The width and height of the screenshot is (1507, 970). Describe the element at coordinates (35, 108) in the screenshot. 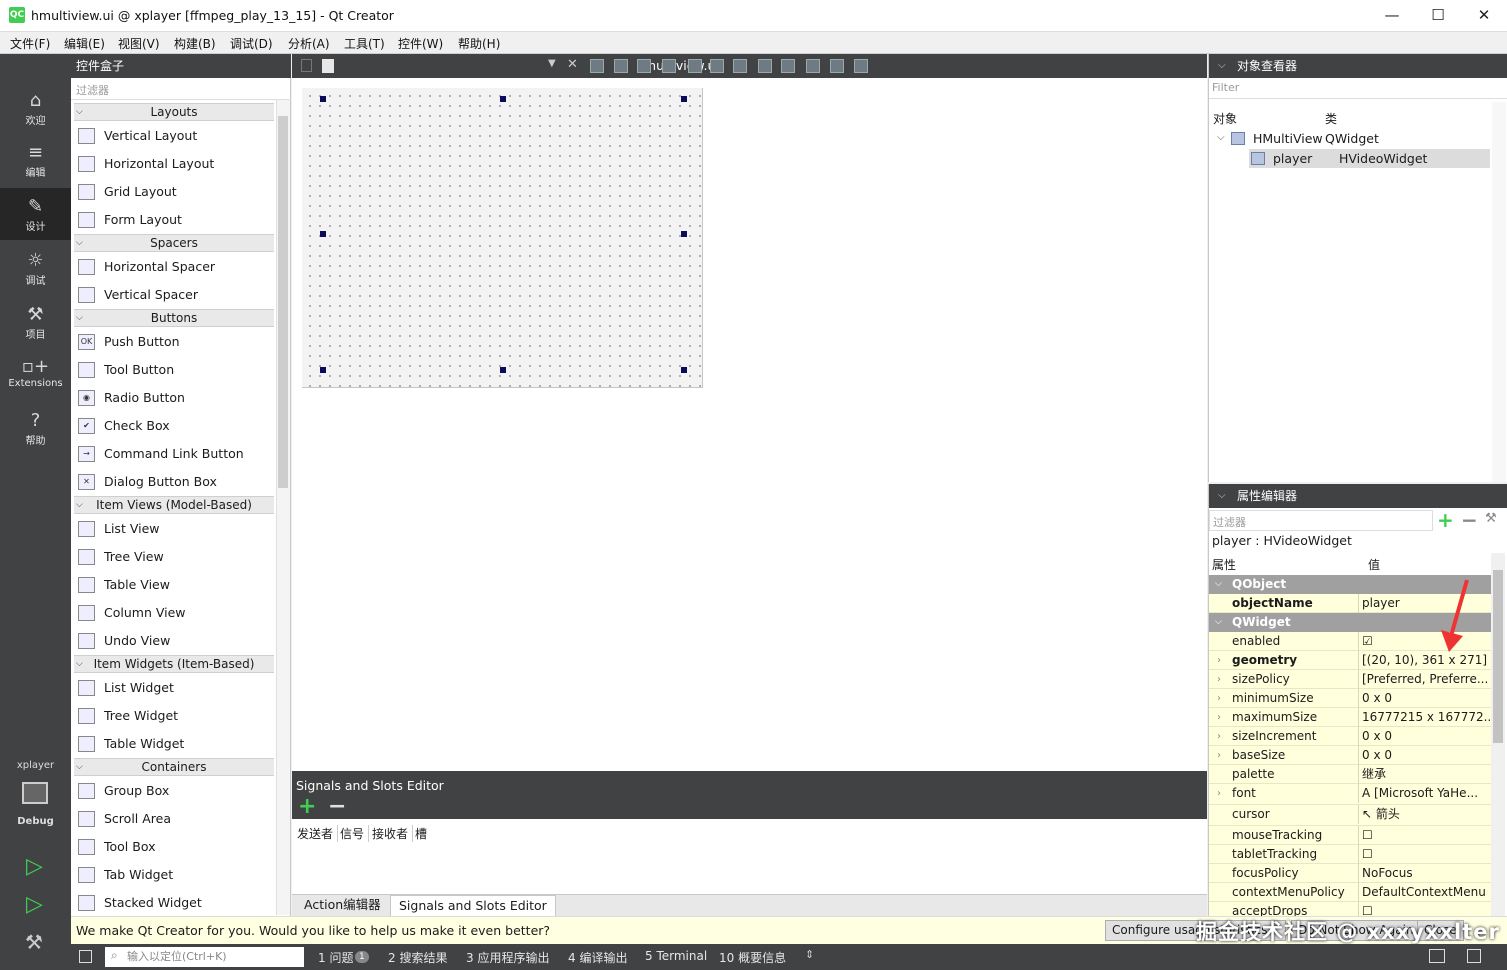

I see `mode-home: ⌂ 欢迎` at that location.